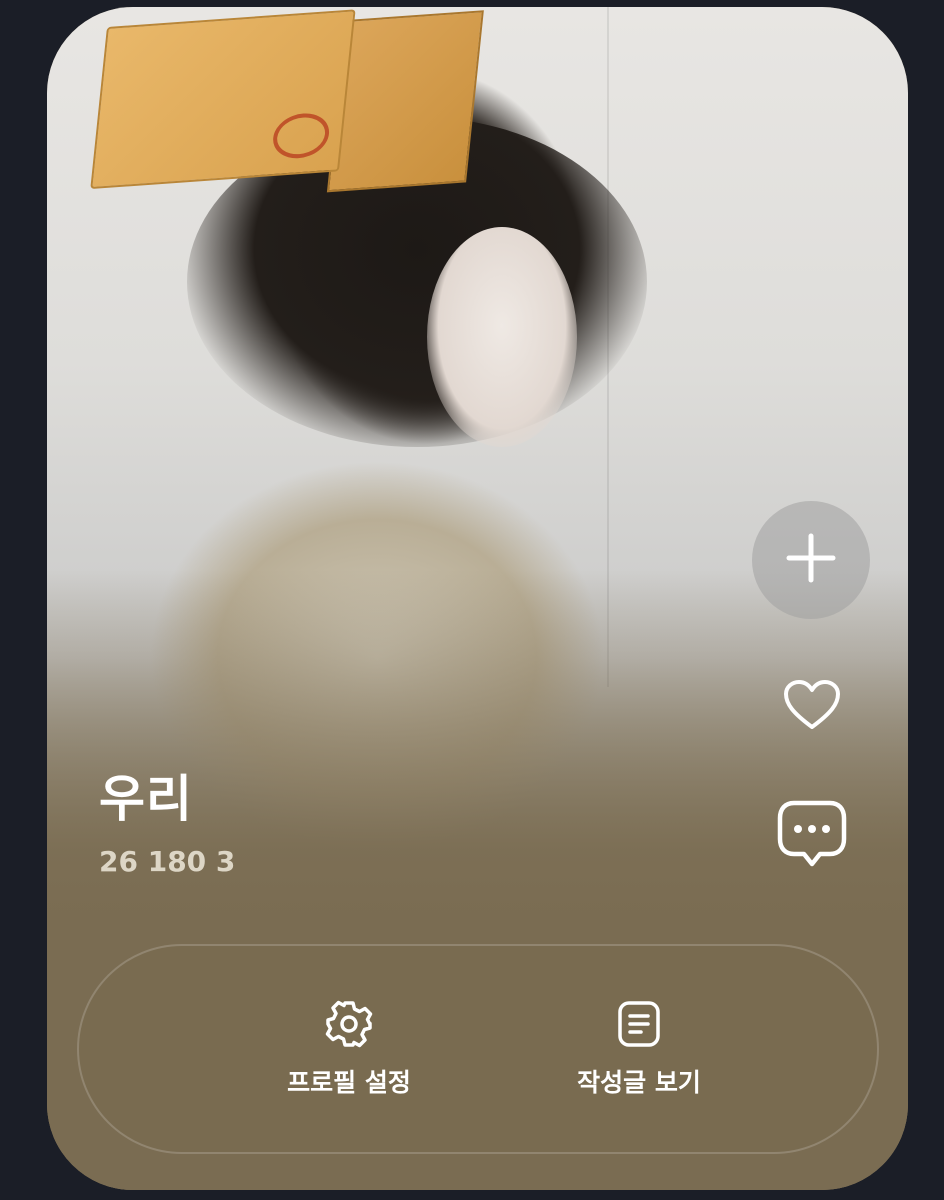 This screenshot has height=1200, width=944. I want to click on profile-settings-button: 프로필 설정, so click(349, 1049).